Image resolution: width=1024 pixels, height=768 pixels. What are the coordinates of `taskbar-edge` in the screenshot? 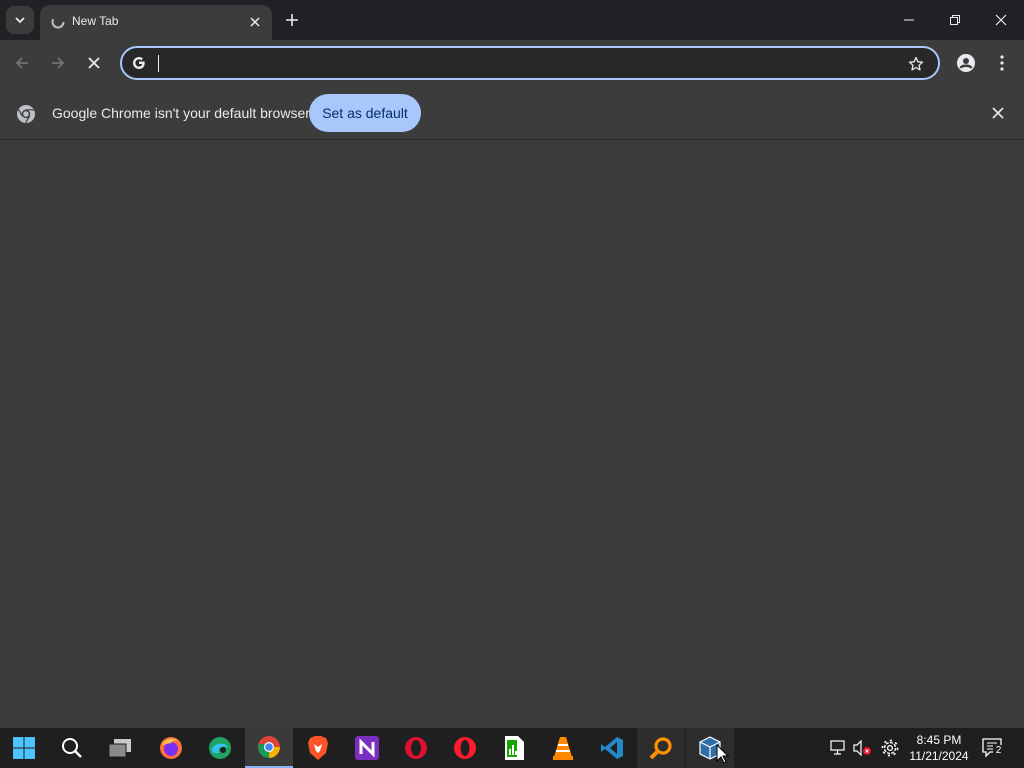 It's located at (220, 748).